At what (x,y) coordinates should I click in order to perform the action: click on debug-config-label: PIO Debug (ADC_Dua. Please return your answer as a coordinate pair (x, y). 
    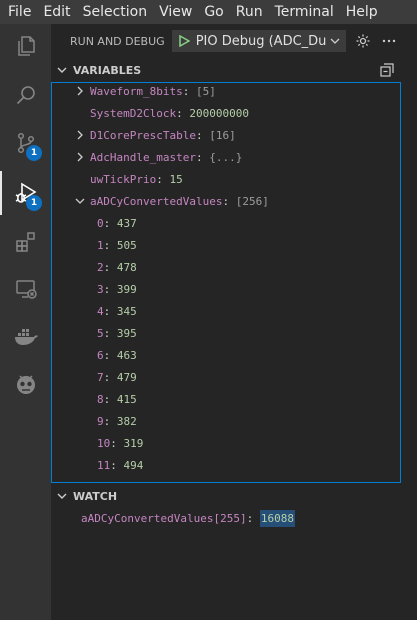
    Looking at the image, I should click on (260, 41).